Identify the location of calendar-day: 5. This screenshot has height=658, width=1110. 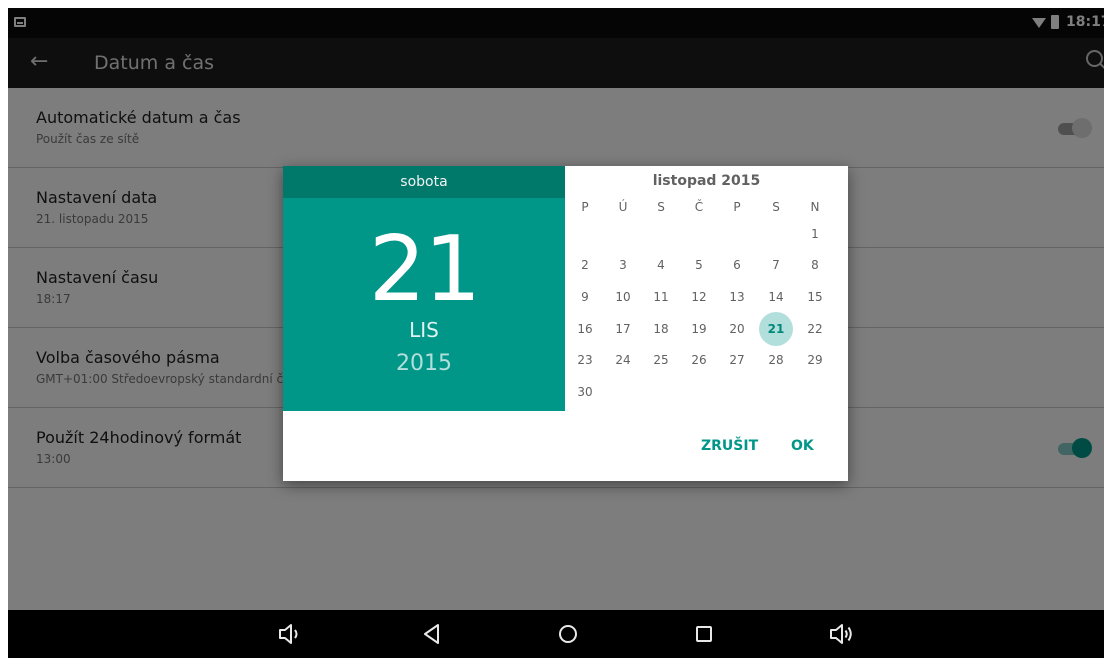
(699, 265).